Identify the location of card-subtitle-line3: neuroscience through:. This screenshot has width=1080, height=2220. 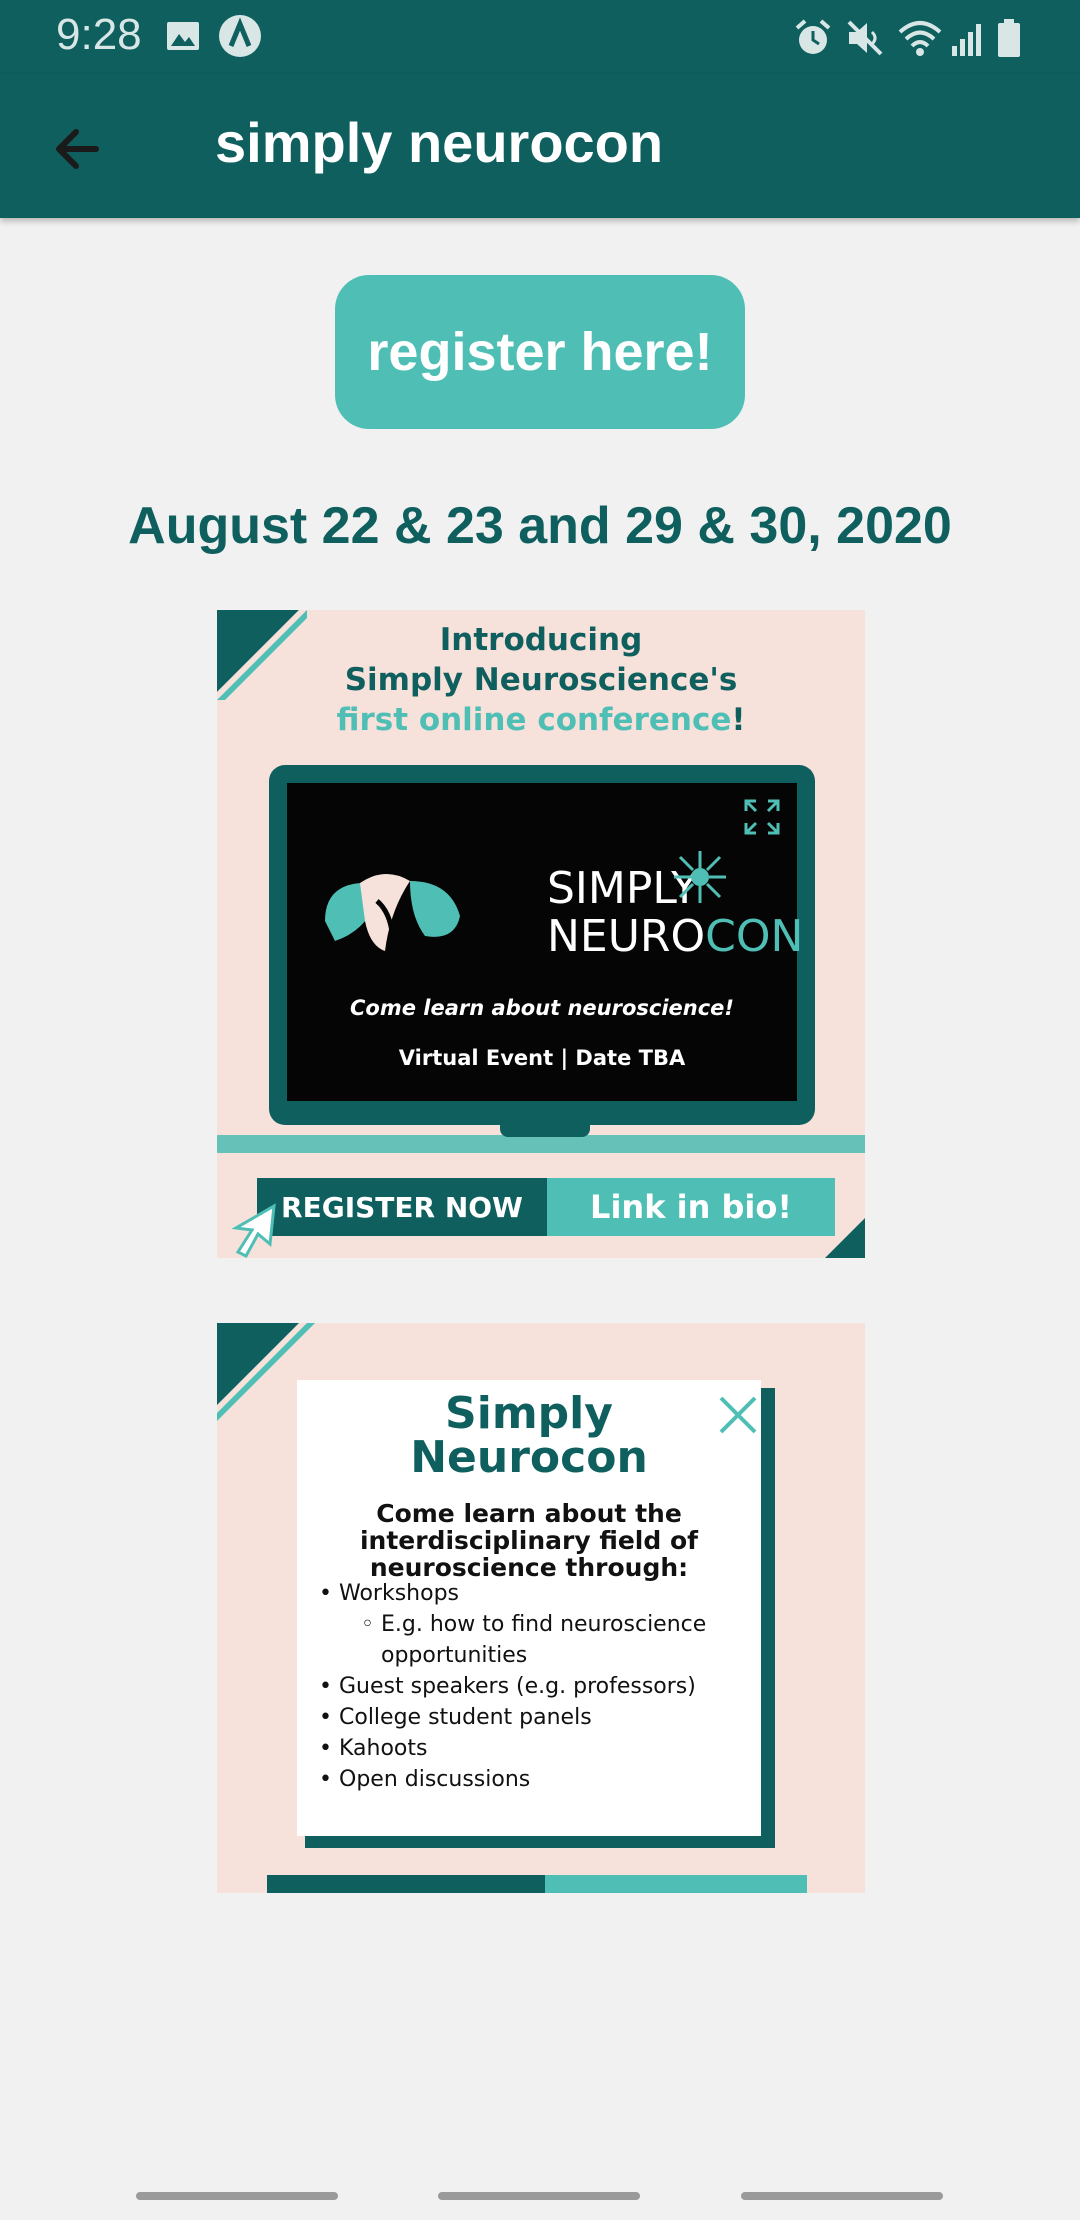
(529, 1567).